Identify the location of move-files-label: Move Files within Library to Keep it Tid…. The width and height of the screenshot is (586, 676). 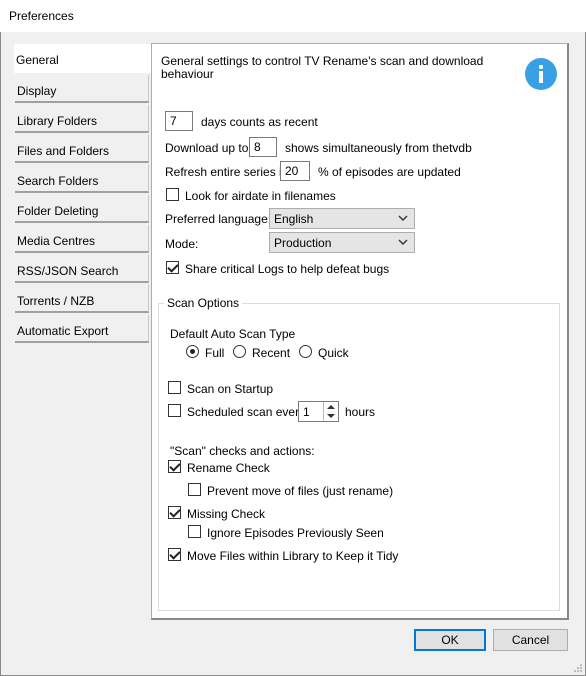
(293, 556).